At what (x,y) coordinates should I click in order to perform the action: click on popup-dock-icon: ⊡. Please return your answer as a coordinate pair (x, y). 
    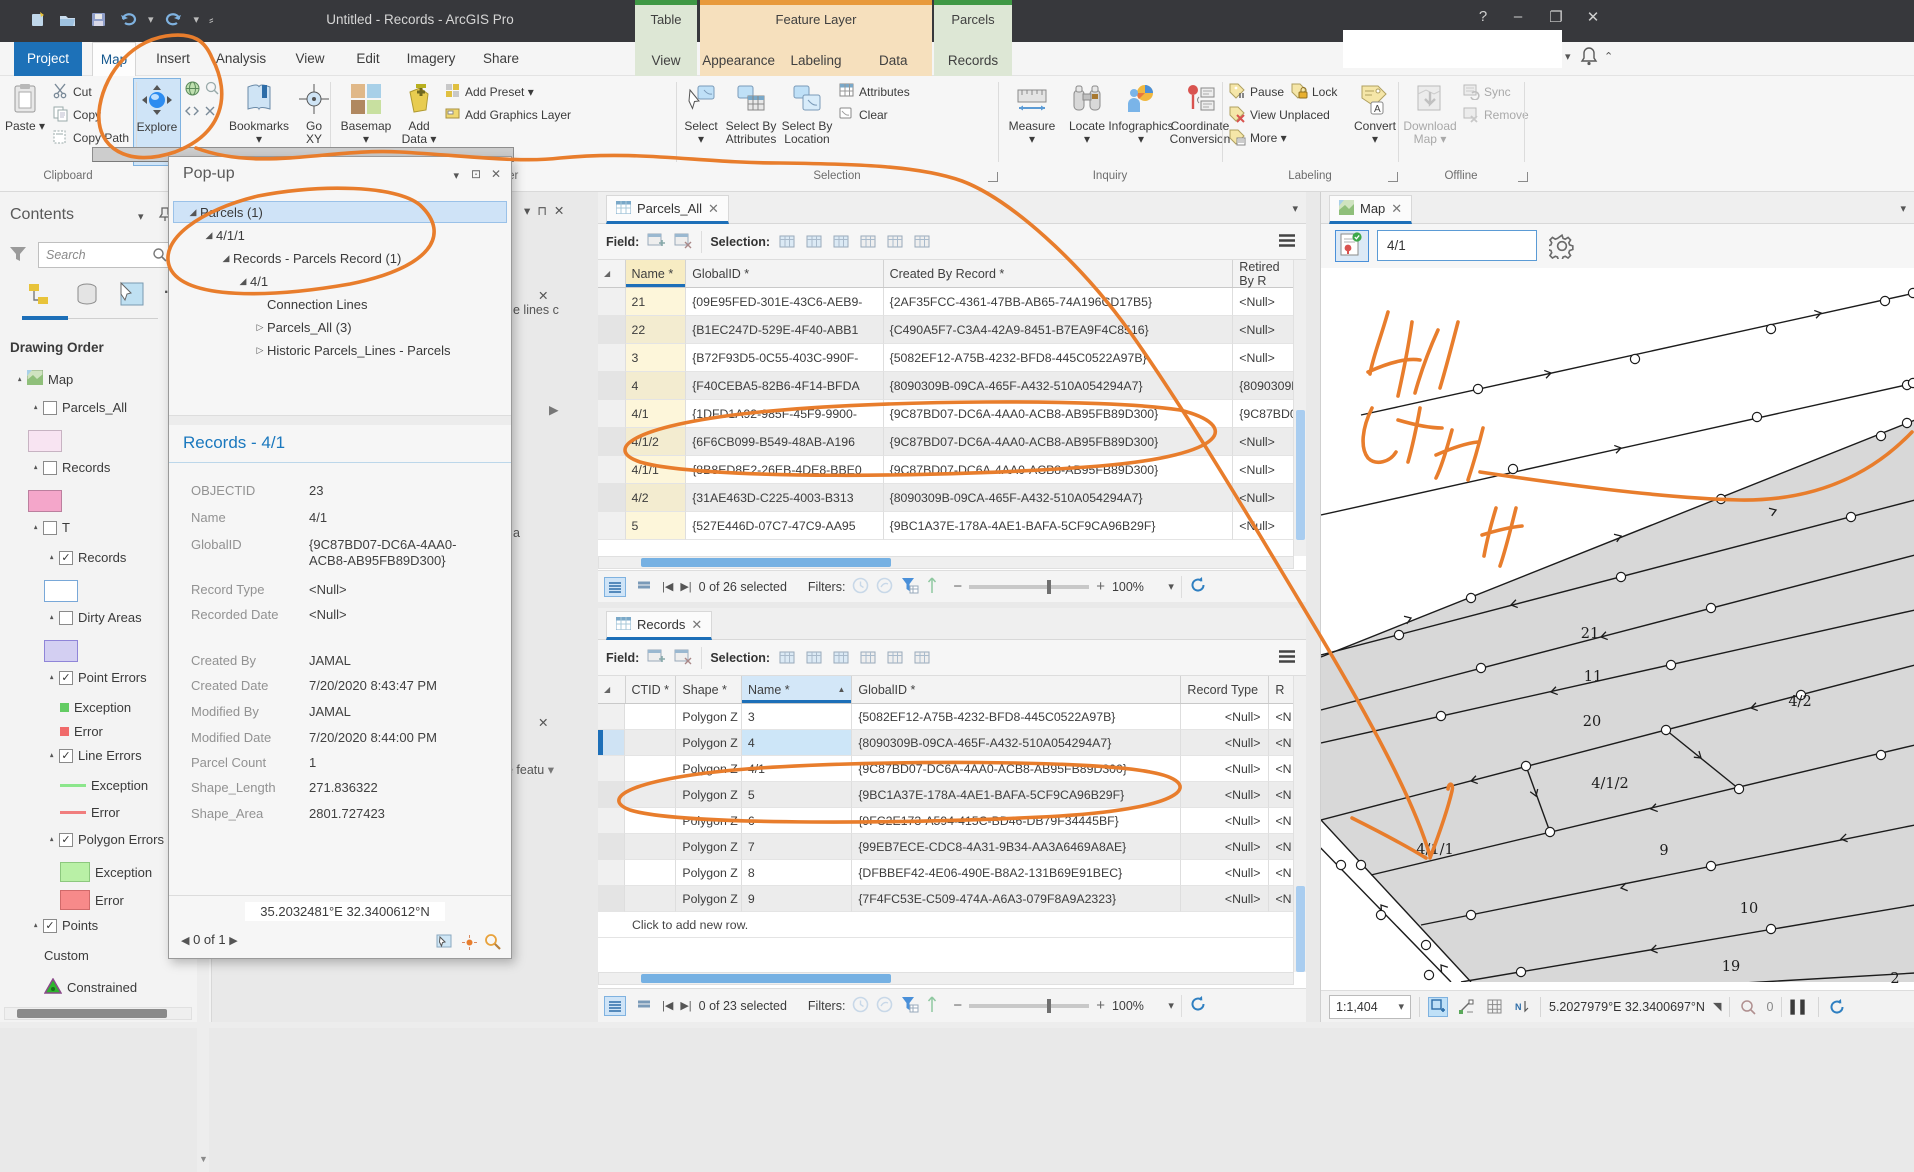
    Looking at the image, I should click on (476, 174).